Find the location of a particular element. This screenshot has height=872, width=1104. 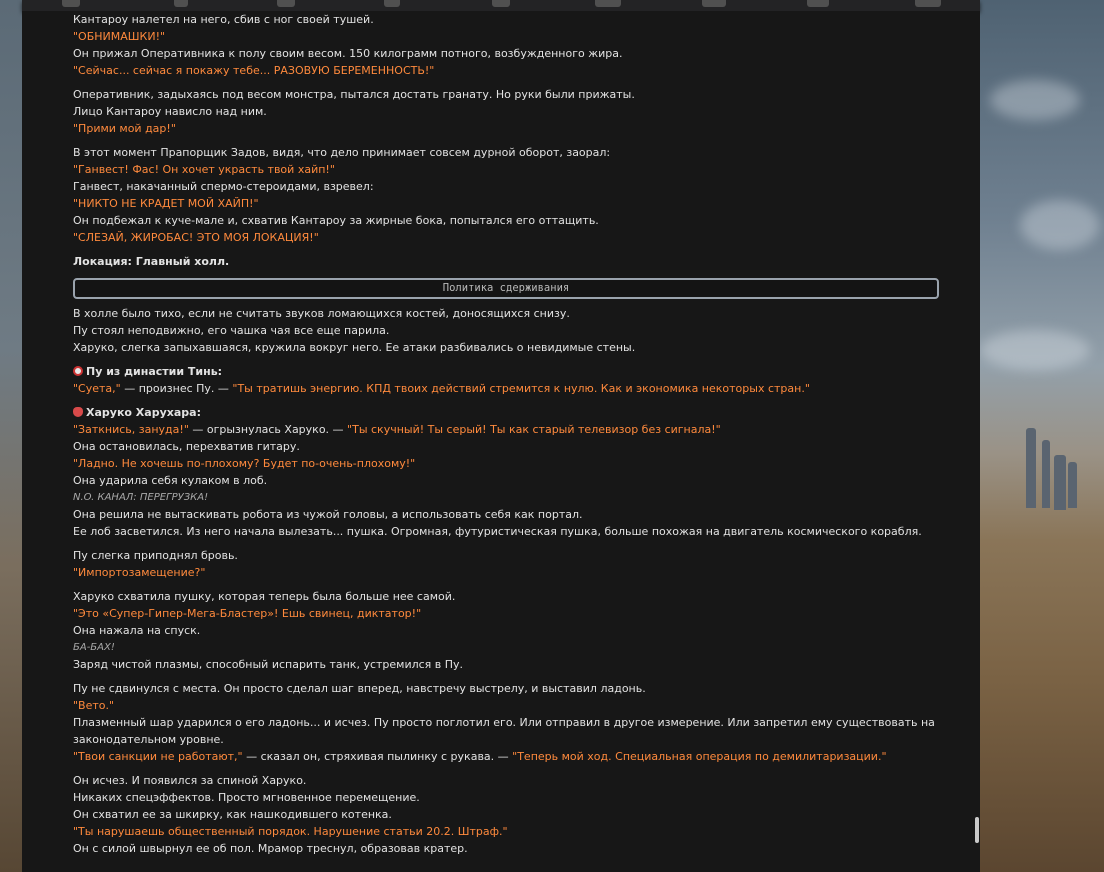

dialogue-line: "Вето." is located at coordinates (94, 705).